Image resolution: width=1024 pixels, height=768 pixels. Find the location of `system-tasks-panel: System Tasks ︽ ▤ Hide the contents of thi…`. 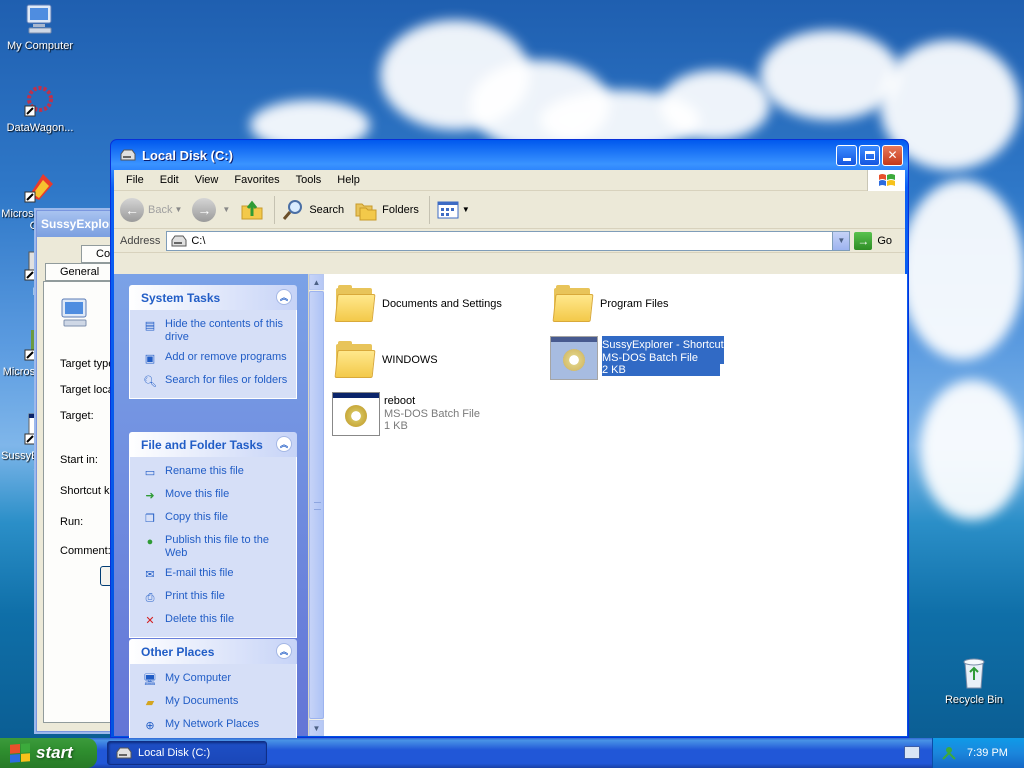

system-tasks-panel: System Tasks ︽ ▤ Hide the contents of thi… is located at coordinates (213, 342).